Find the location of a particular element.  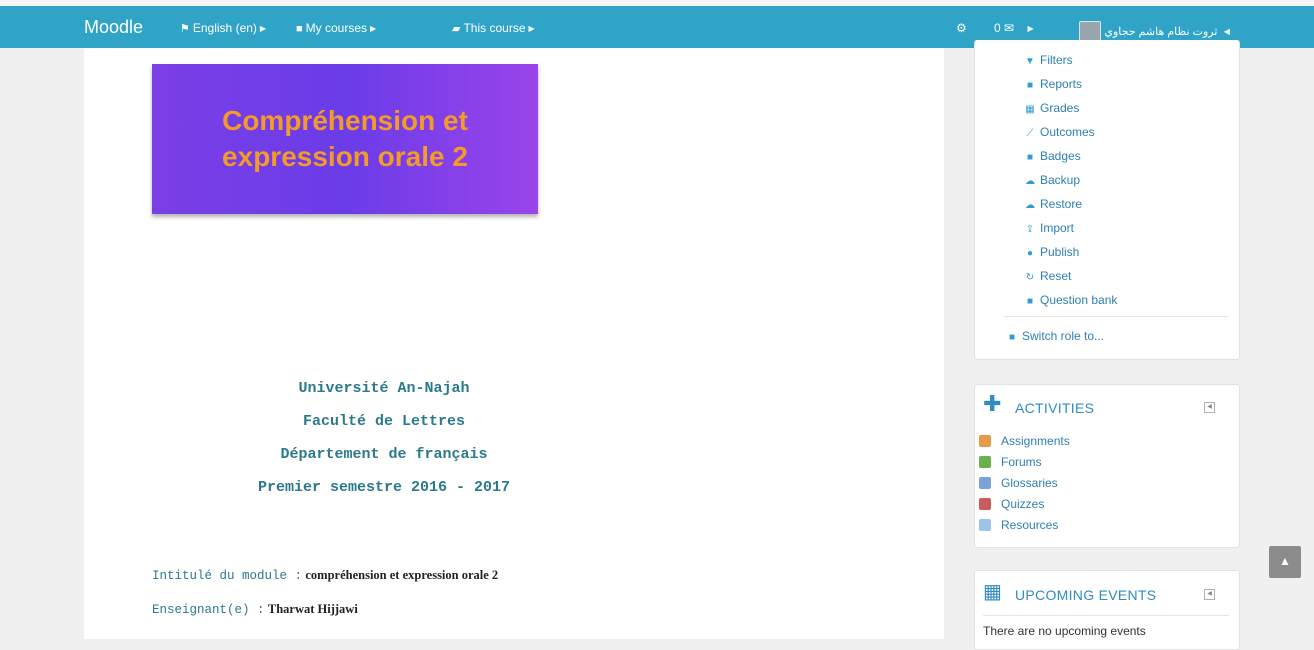

activities-title: ACTIVITIES is located at coordinates (1055, 408).